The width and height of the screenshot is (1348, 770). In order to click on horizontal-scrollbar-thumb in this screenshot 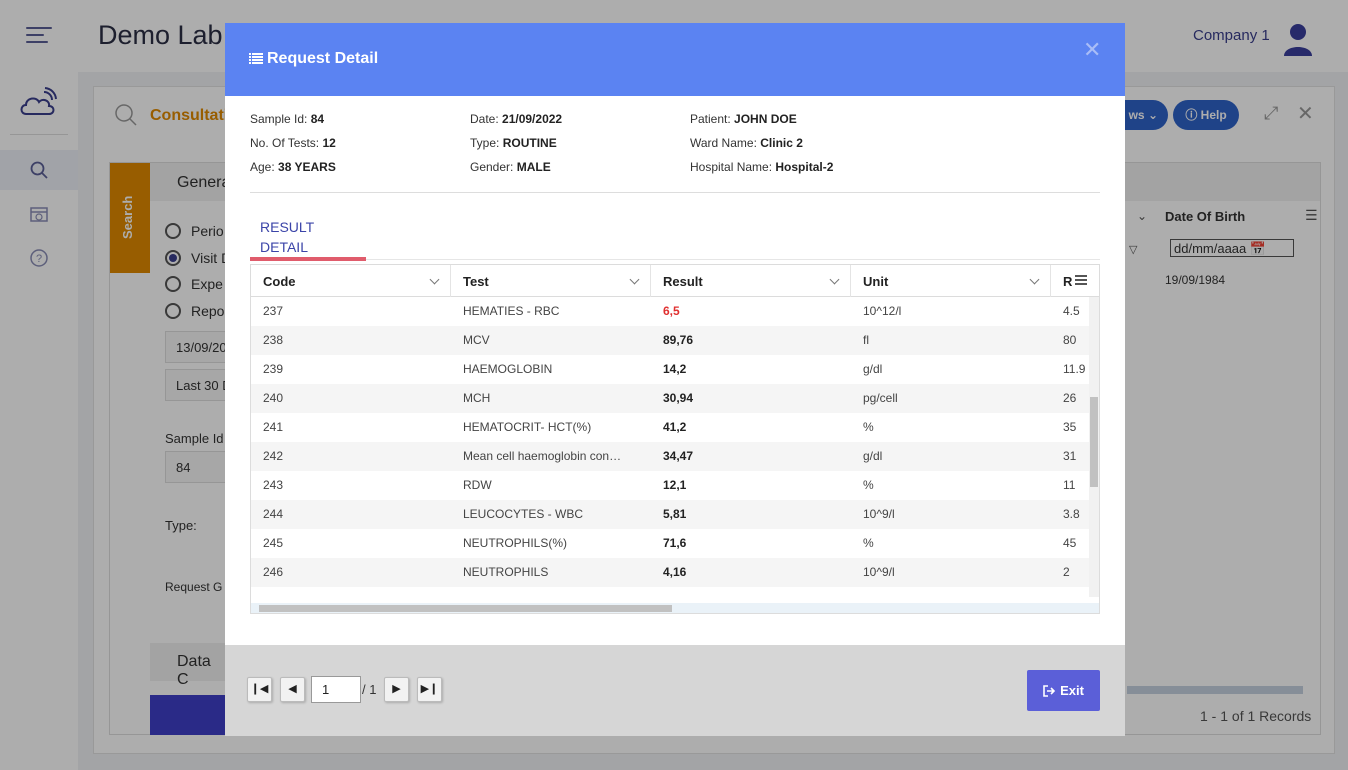, I will do `click(465, 608)`.